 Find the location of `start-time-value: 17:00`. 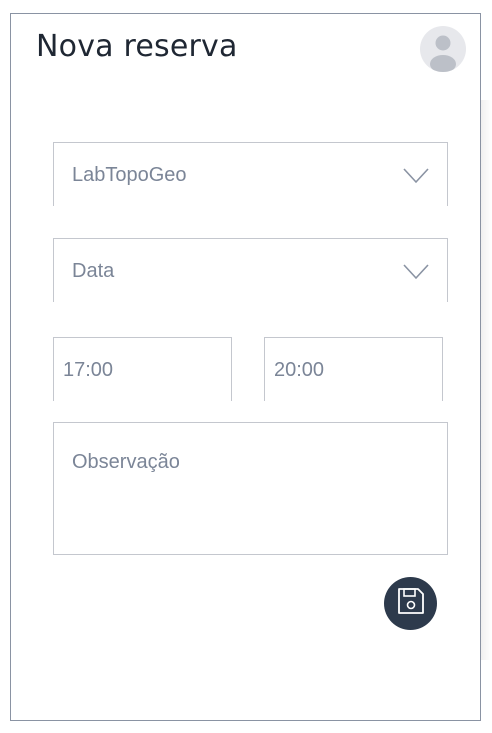

start-time-value: 17:00 is located at coordinates (88, 370).